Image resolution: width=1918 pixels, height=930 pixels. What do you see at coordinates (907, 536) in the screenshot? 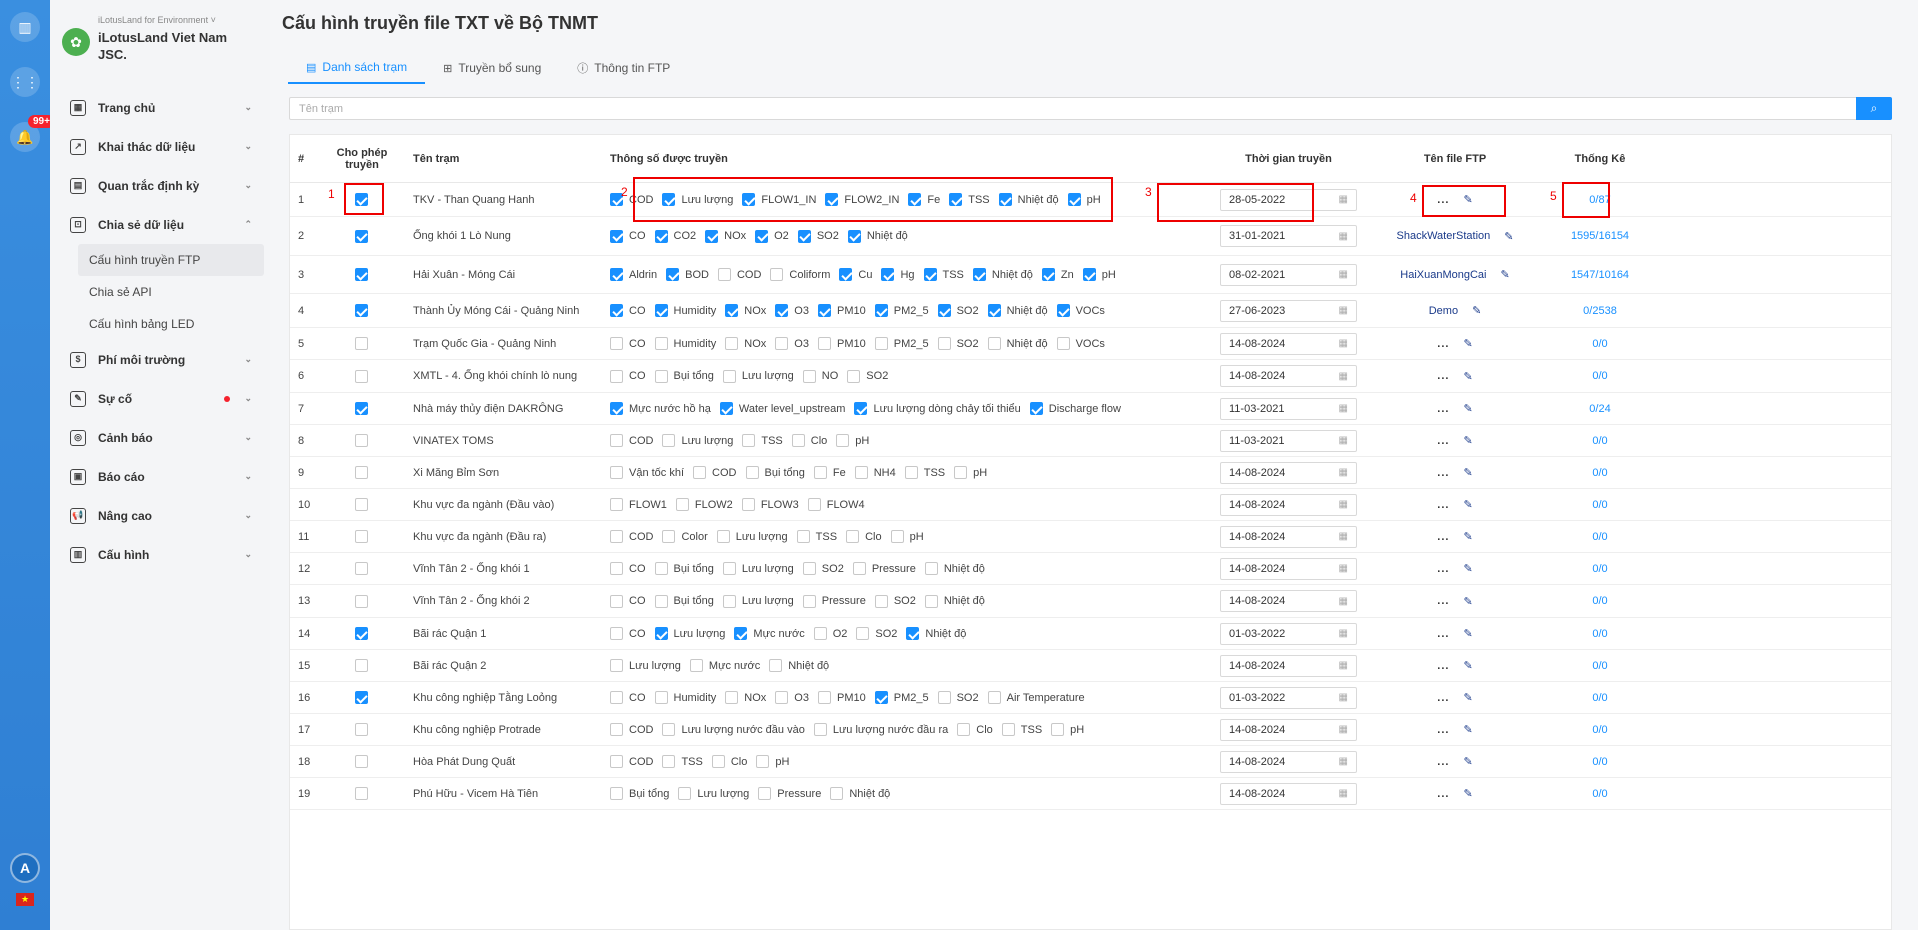
I see `param-option: pH` at bounding box center [907, 536].